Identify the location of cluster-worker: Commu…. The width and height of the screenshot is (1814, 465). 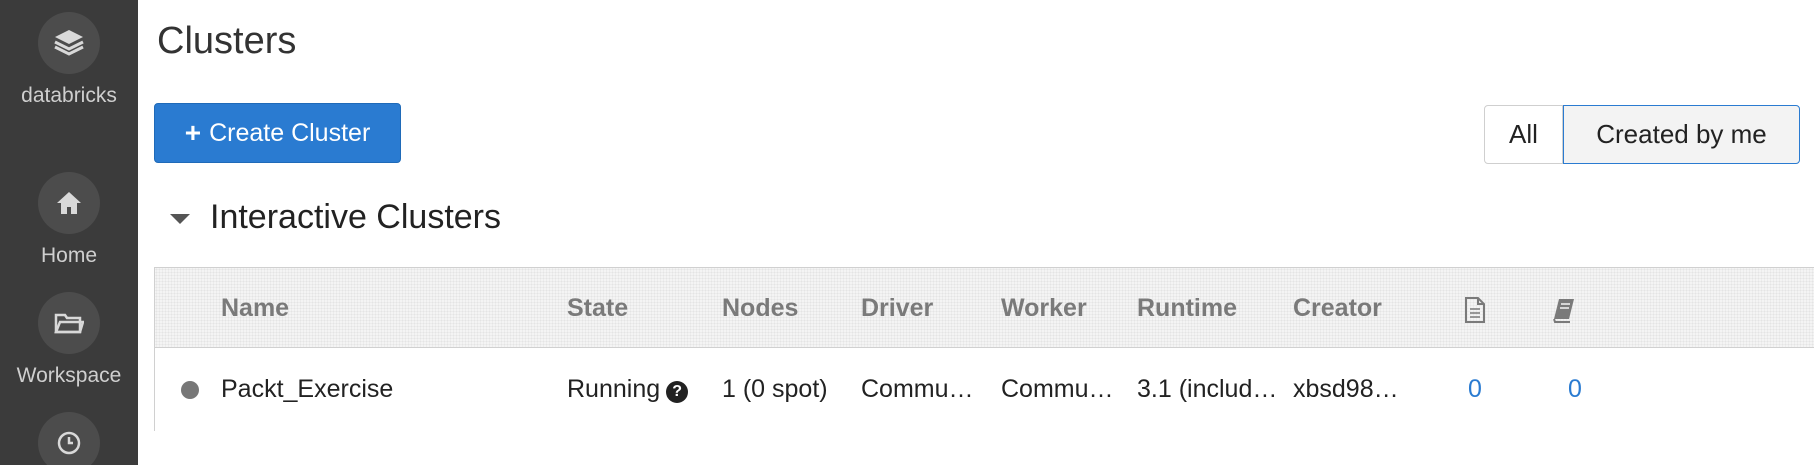
(1057, 389).